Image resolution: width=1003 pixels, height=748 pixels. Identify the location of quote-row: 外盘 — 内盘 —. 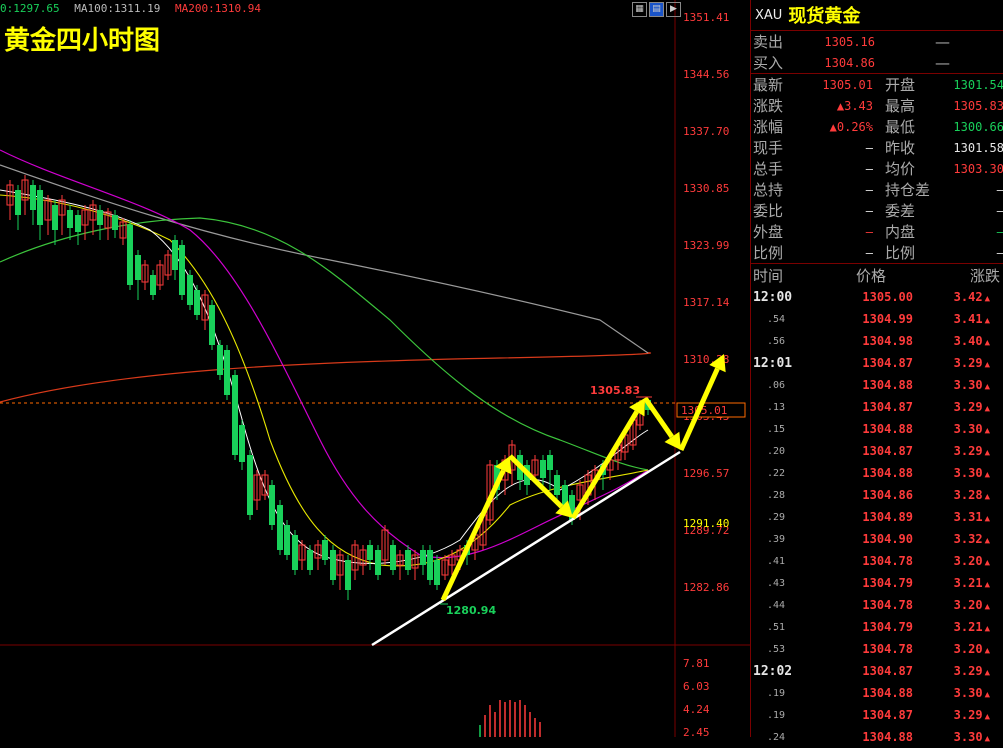
(877, 231).